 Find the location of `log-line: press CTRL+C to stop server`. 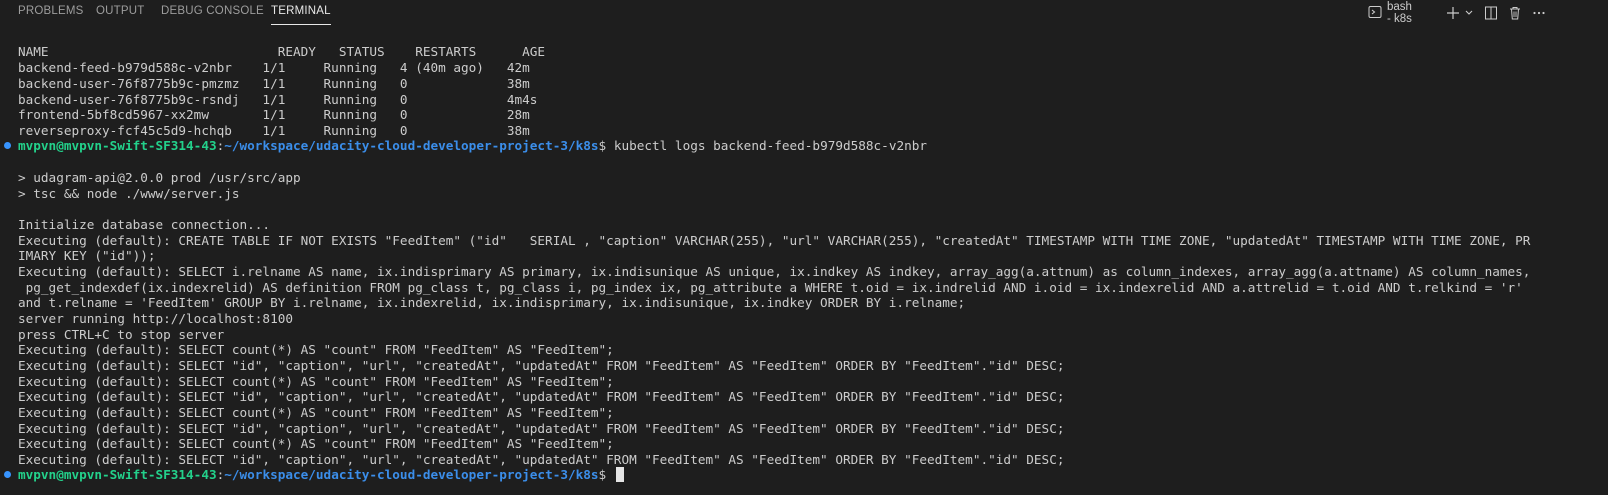

log-line: press CTRL+C to stop server is located at coordinates (121, 334).